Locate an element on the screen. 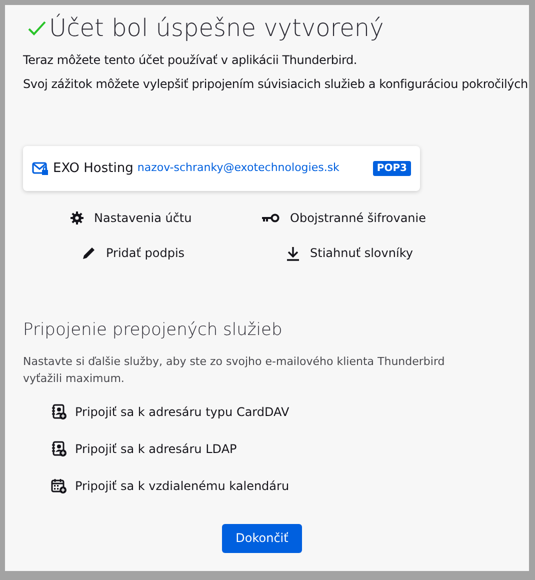  service-link: Pripojiť sa k vzdialenému kalendáru is located at coordinates (170, 485).